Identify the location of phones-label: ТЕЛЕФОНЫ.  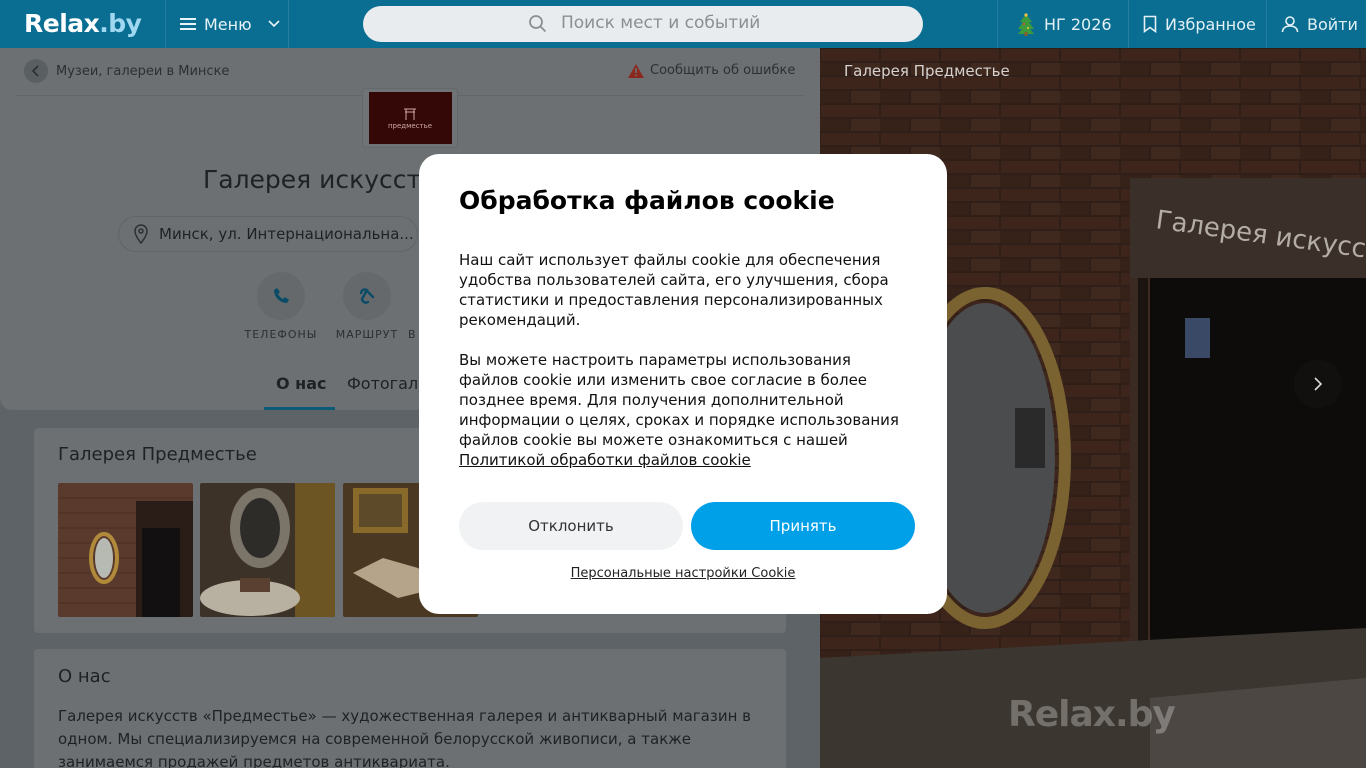
(281, 334).